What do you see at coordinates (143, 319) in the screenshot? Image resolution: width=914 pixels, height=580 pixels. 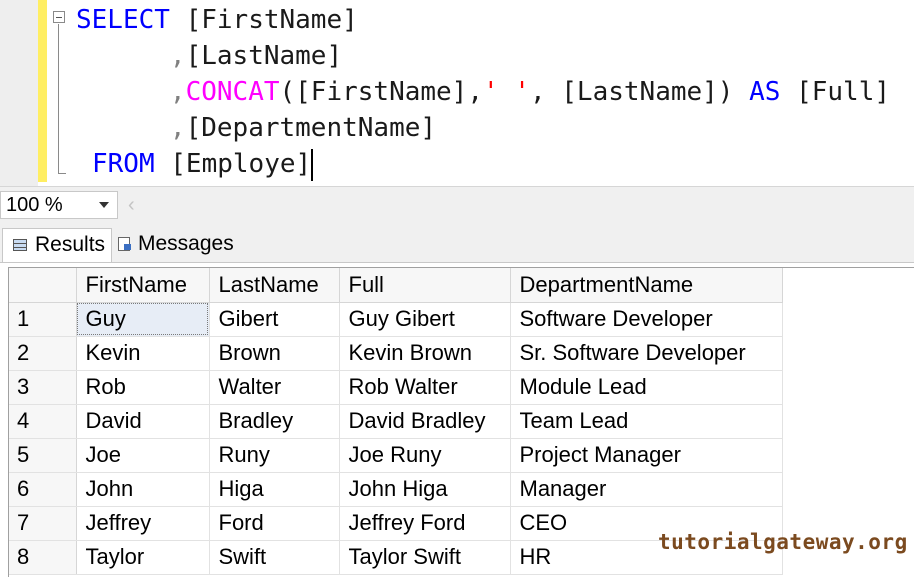 I see `grid-cell: Guy` at bounding box center [143, 319].